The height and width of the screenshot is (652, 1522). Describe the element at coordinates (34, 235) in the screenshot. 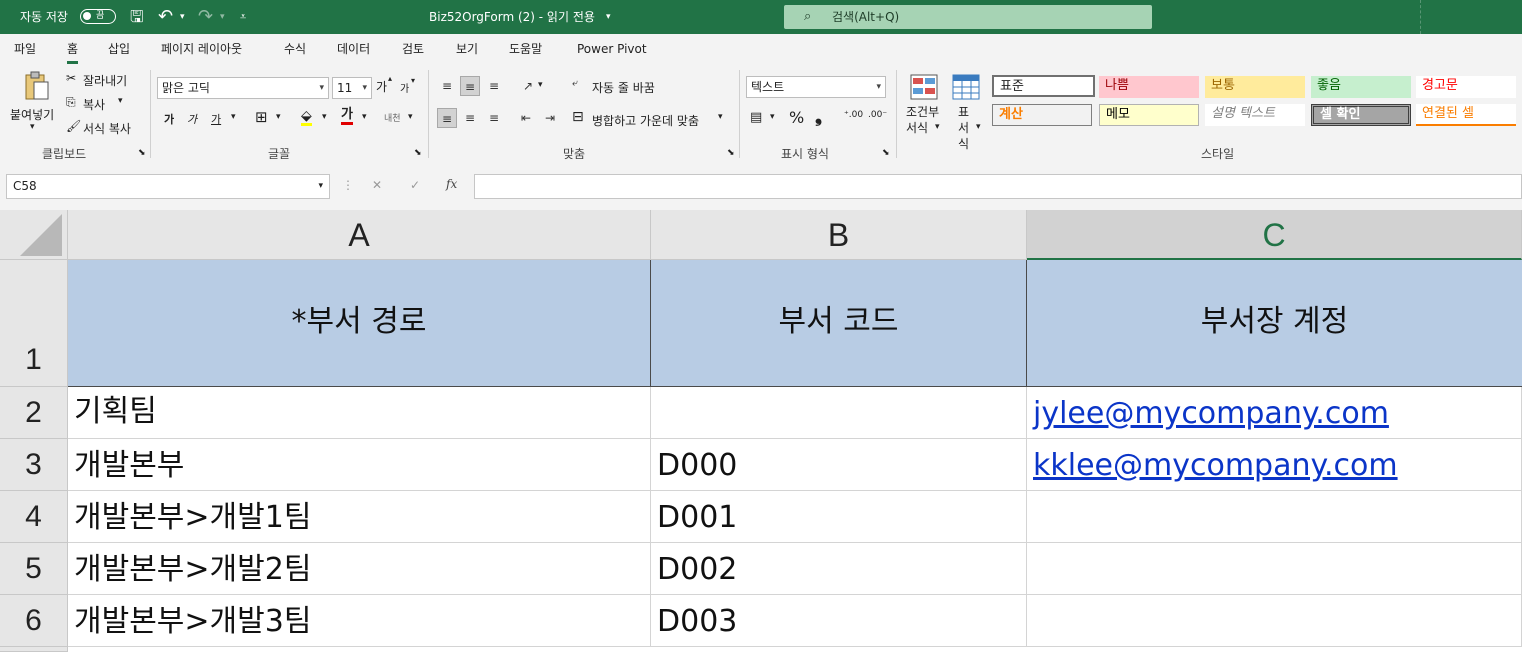

I see `select-all-button` at that location.